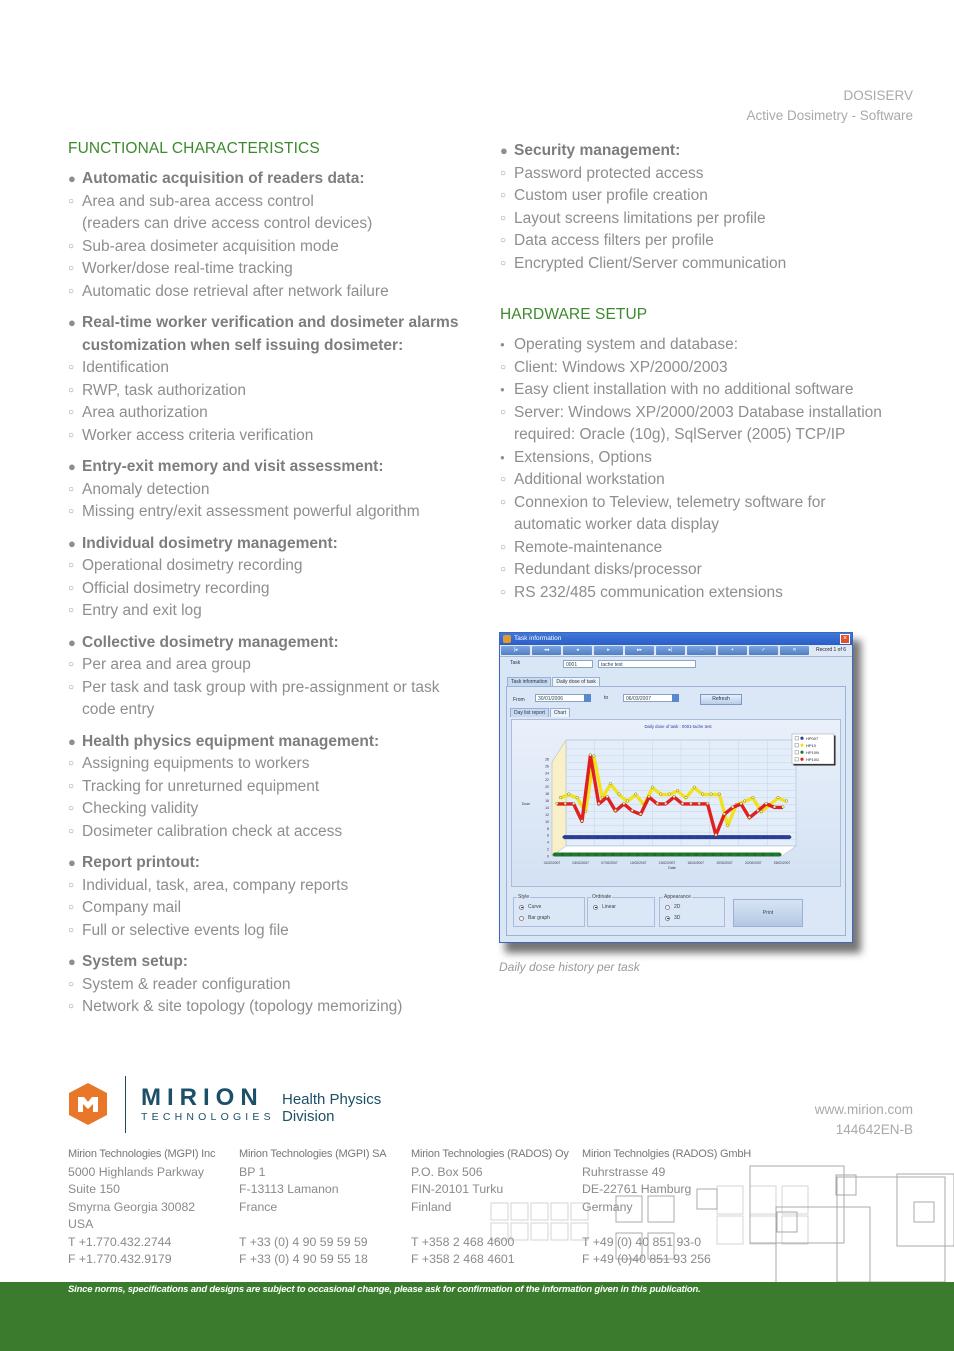 The height and width of the screenshot is (1351, 954). I want to click on x-axis-label: Date, so click(671, 868).